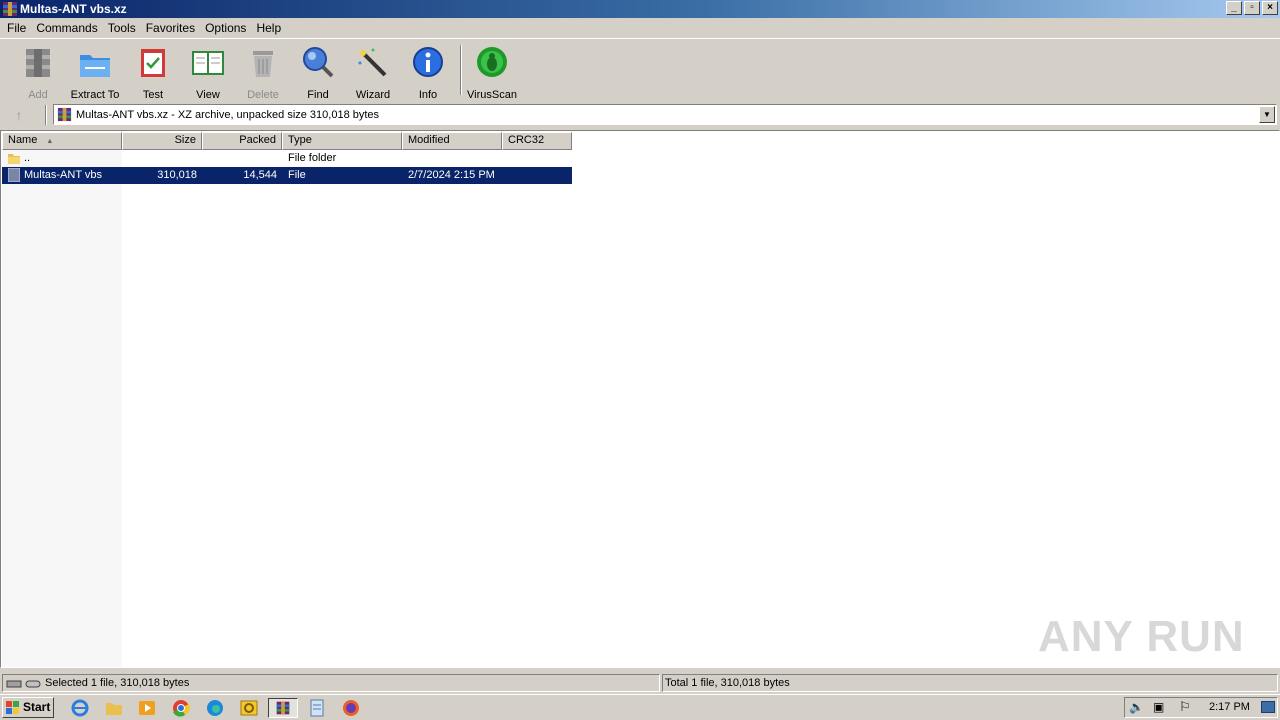 The height and width of the screenshot is (720, 1280). Describe the element at coordinates (372, 62) in the screenshot. I see `magic-wand-icon` at that location.